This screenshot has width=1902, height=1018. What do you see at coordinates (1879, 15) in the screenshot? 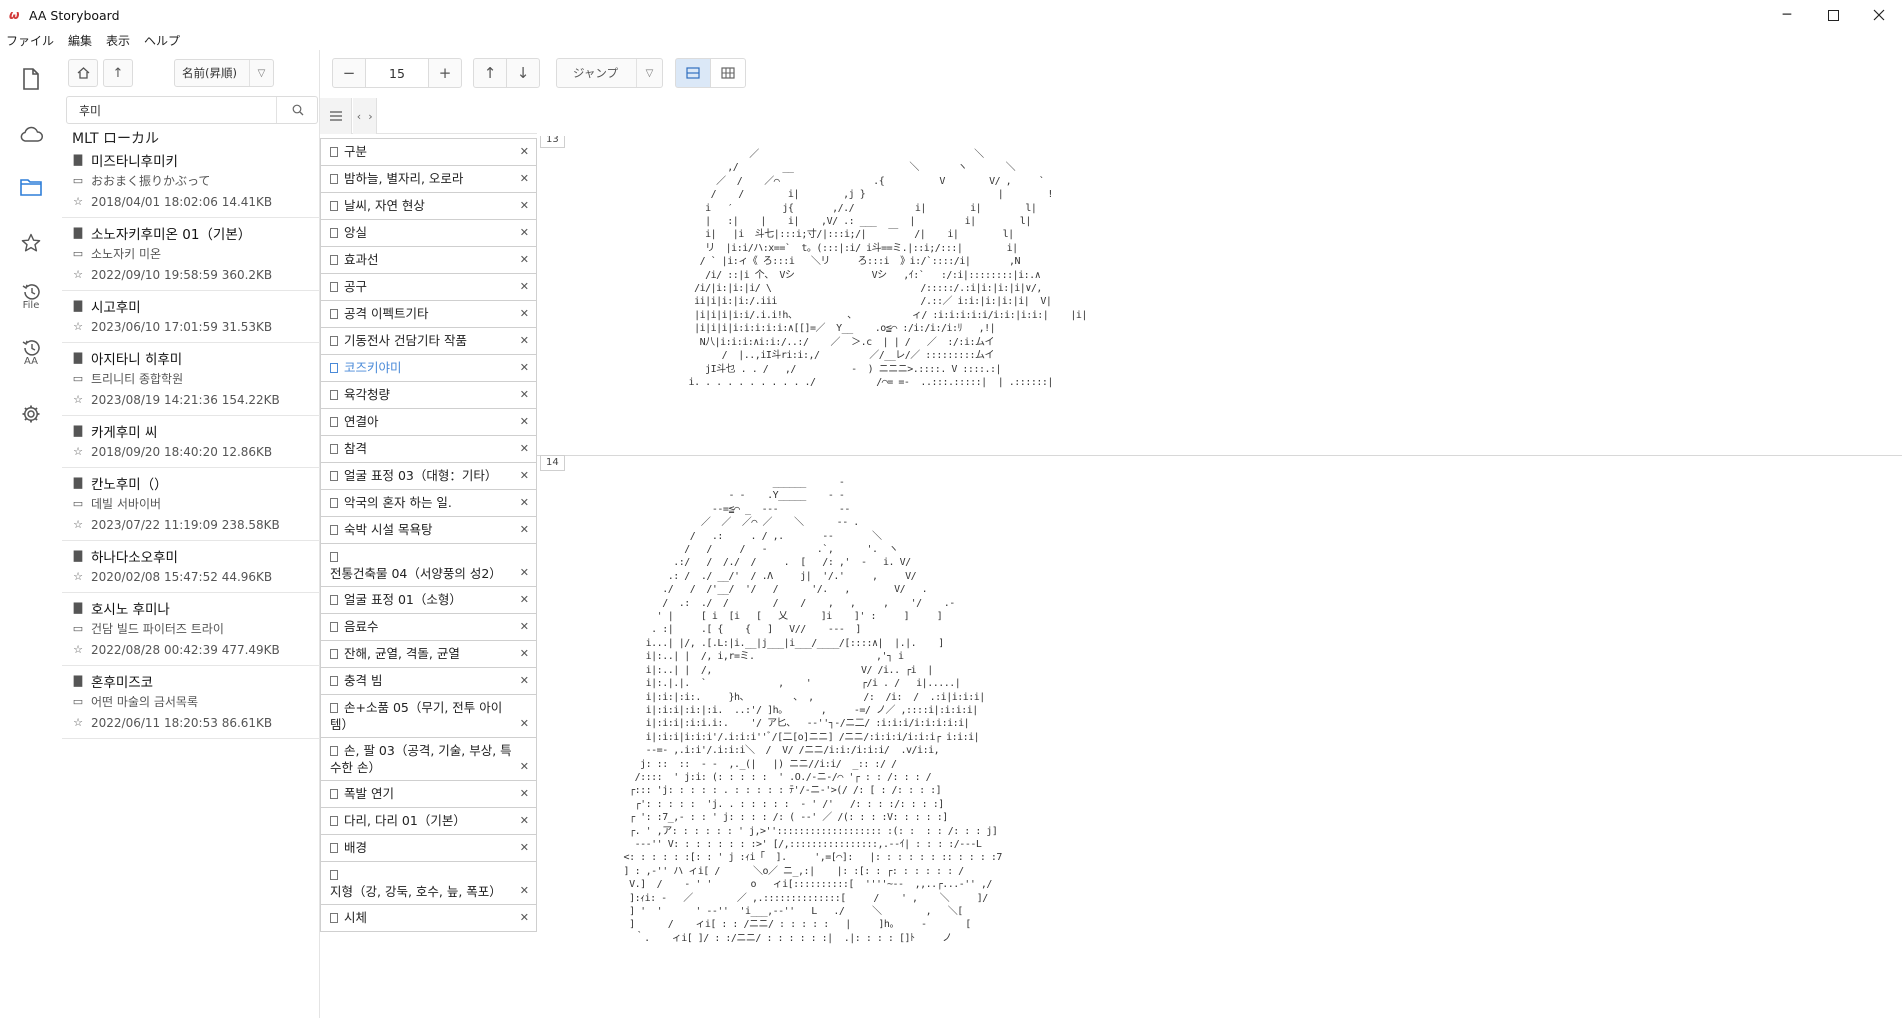
I see `close-button` at bounding box center [1879, 15].